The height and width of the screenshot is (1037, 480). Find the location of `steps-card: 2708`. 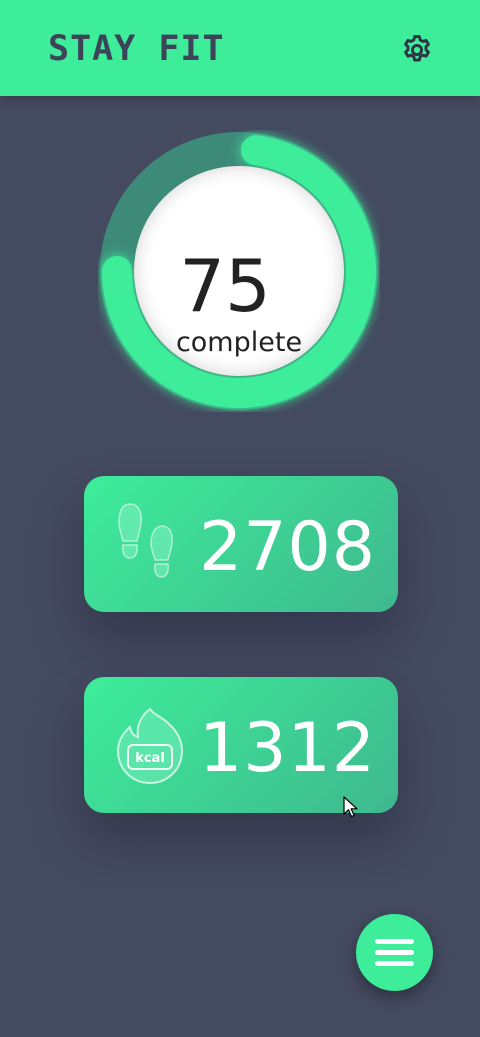

steps-card: 2708 is located at coordinates (241, 544).